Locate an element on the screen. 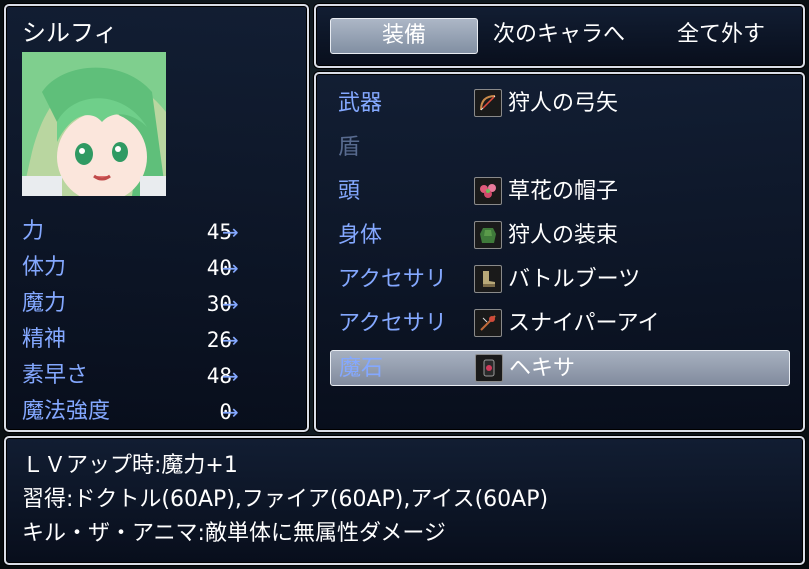  help-line-1: ＬＶアップ時:魔力+1 is located at coordinates (130, 465).